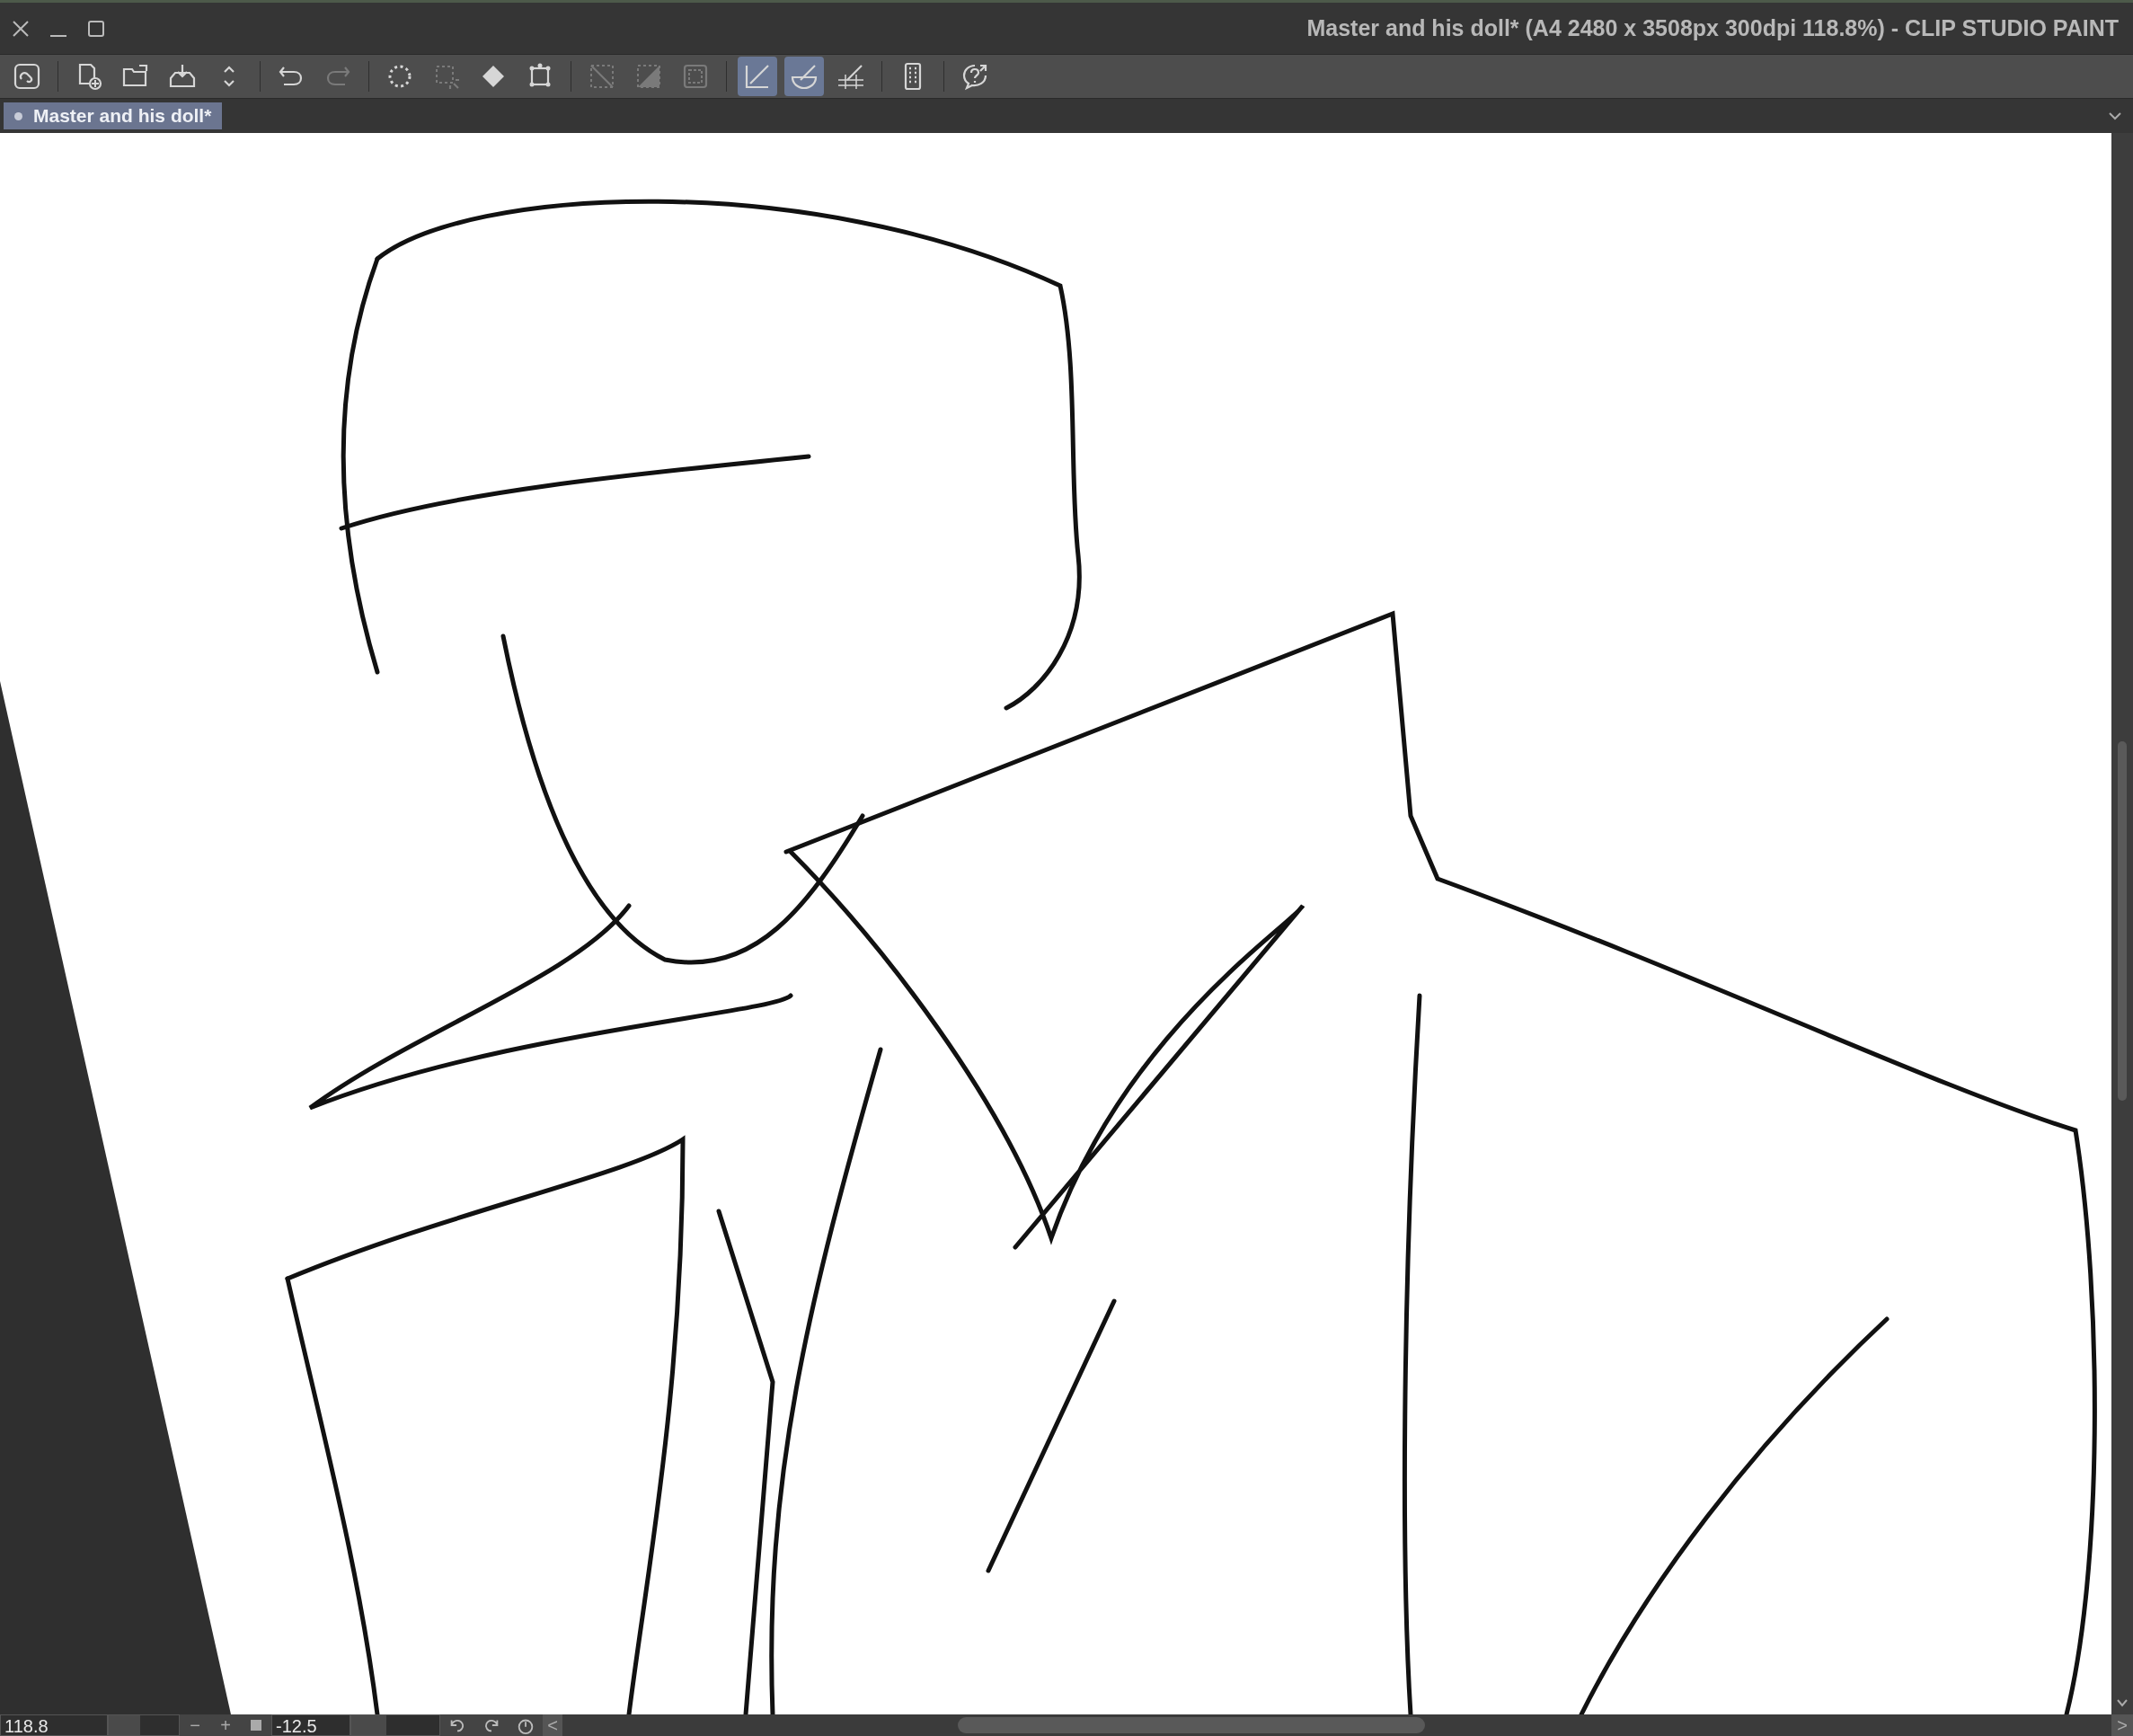  Describe the element at coordinates (974, 76) in the screenshot. I see `help-icon` at that location.